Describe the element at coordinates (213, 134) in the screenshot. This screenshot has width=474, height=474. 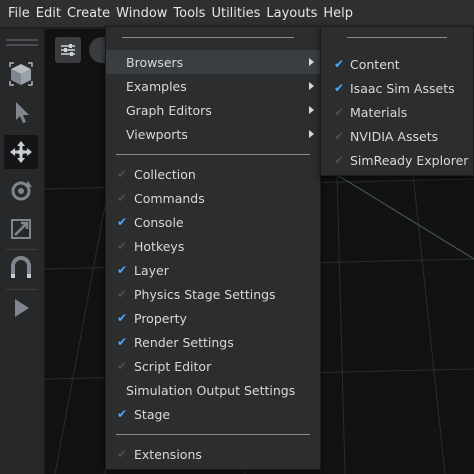
I see `submenu-viewports: Viewports` at that location.